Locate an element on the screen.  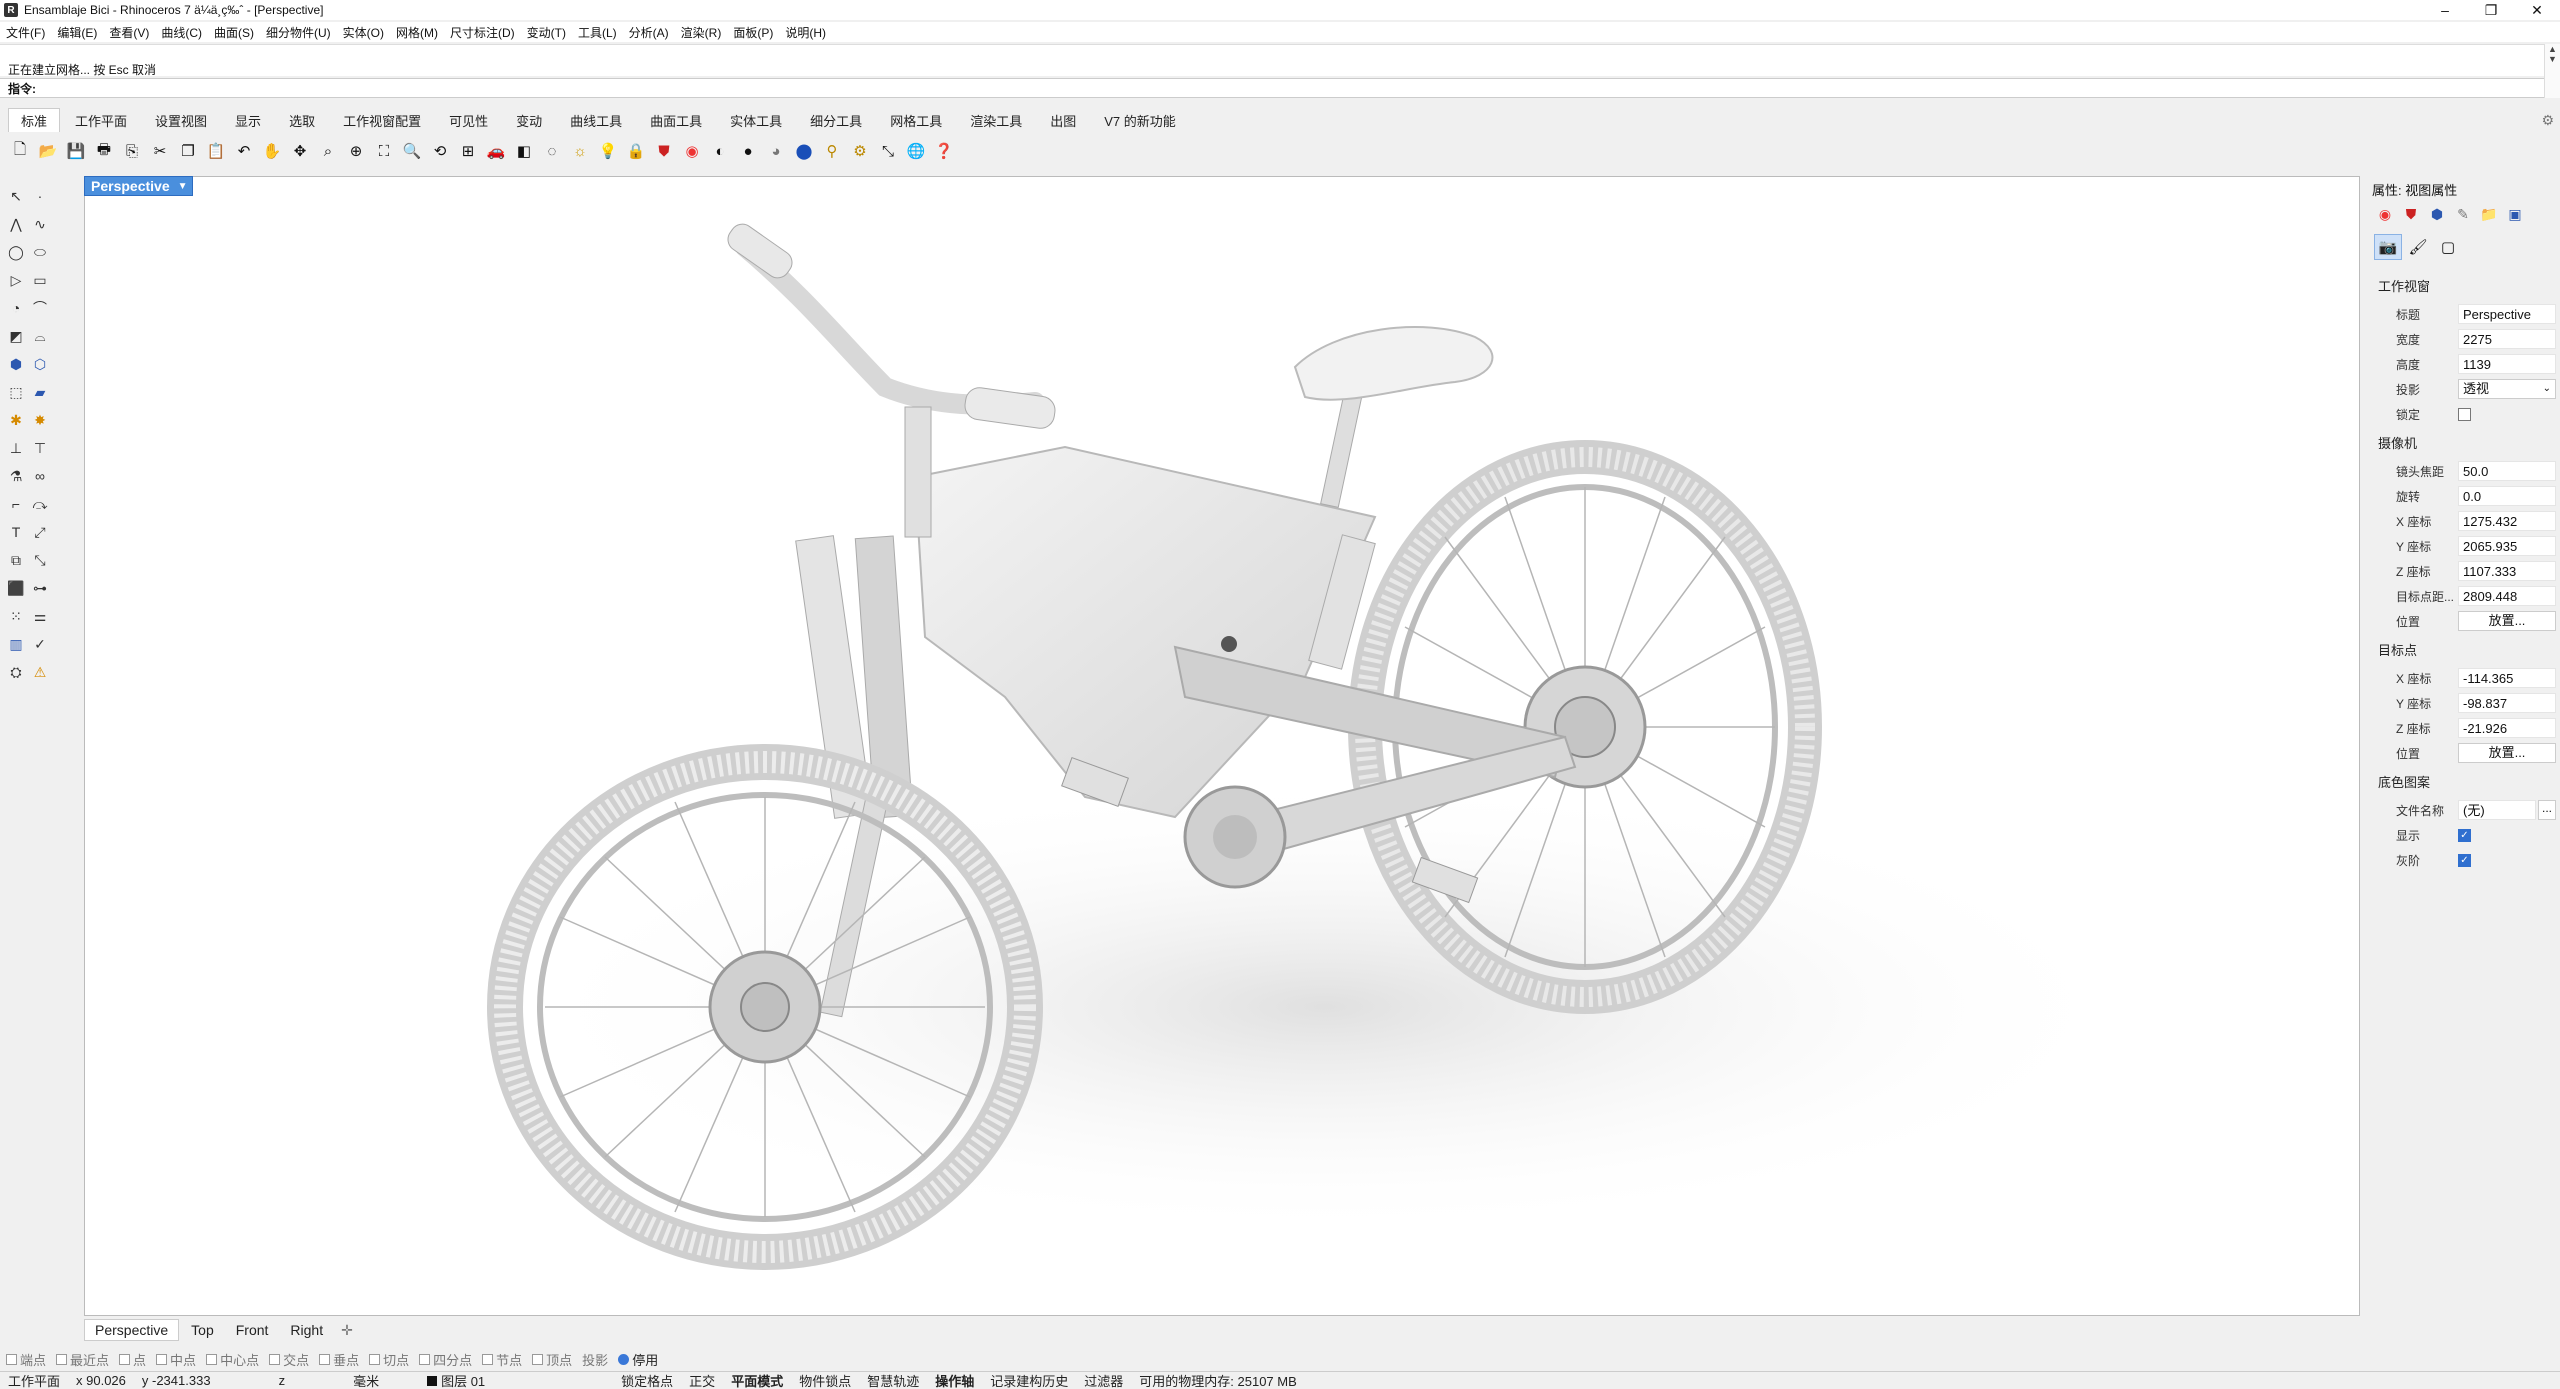
camera-z-field: 1107.333 is located at coordinates (2507, 571).